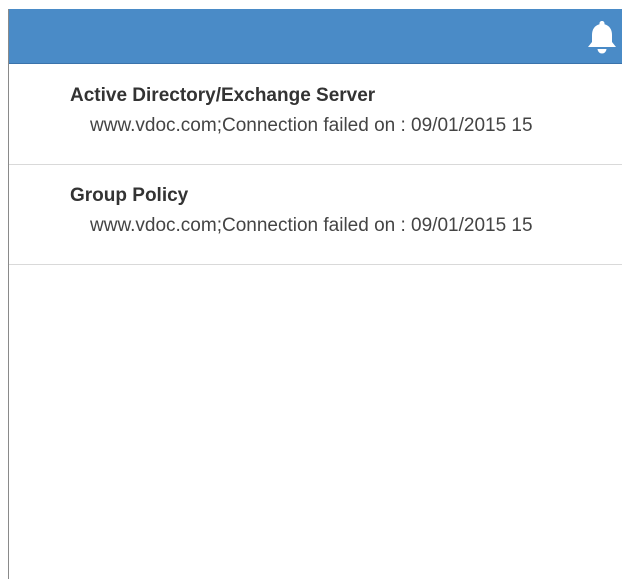  What do you see at coordinates (223, 95) in the screenshot?
I see `notification-title: Active Directory/Exchange Server` at bounding box center [223, 95].